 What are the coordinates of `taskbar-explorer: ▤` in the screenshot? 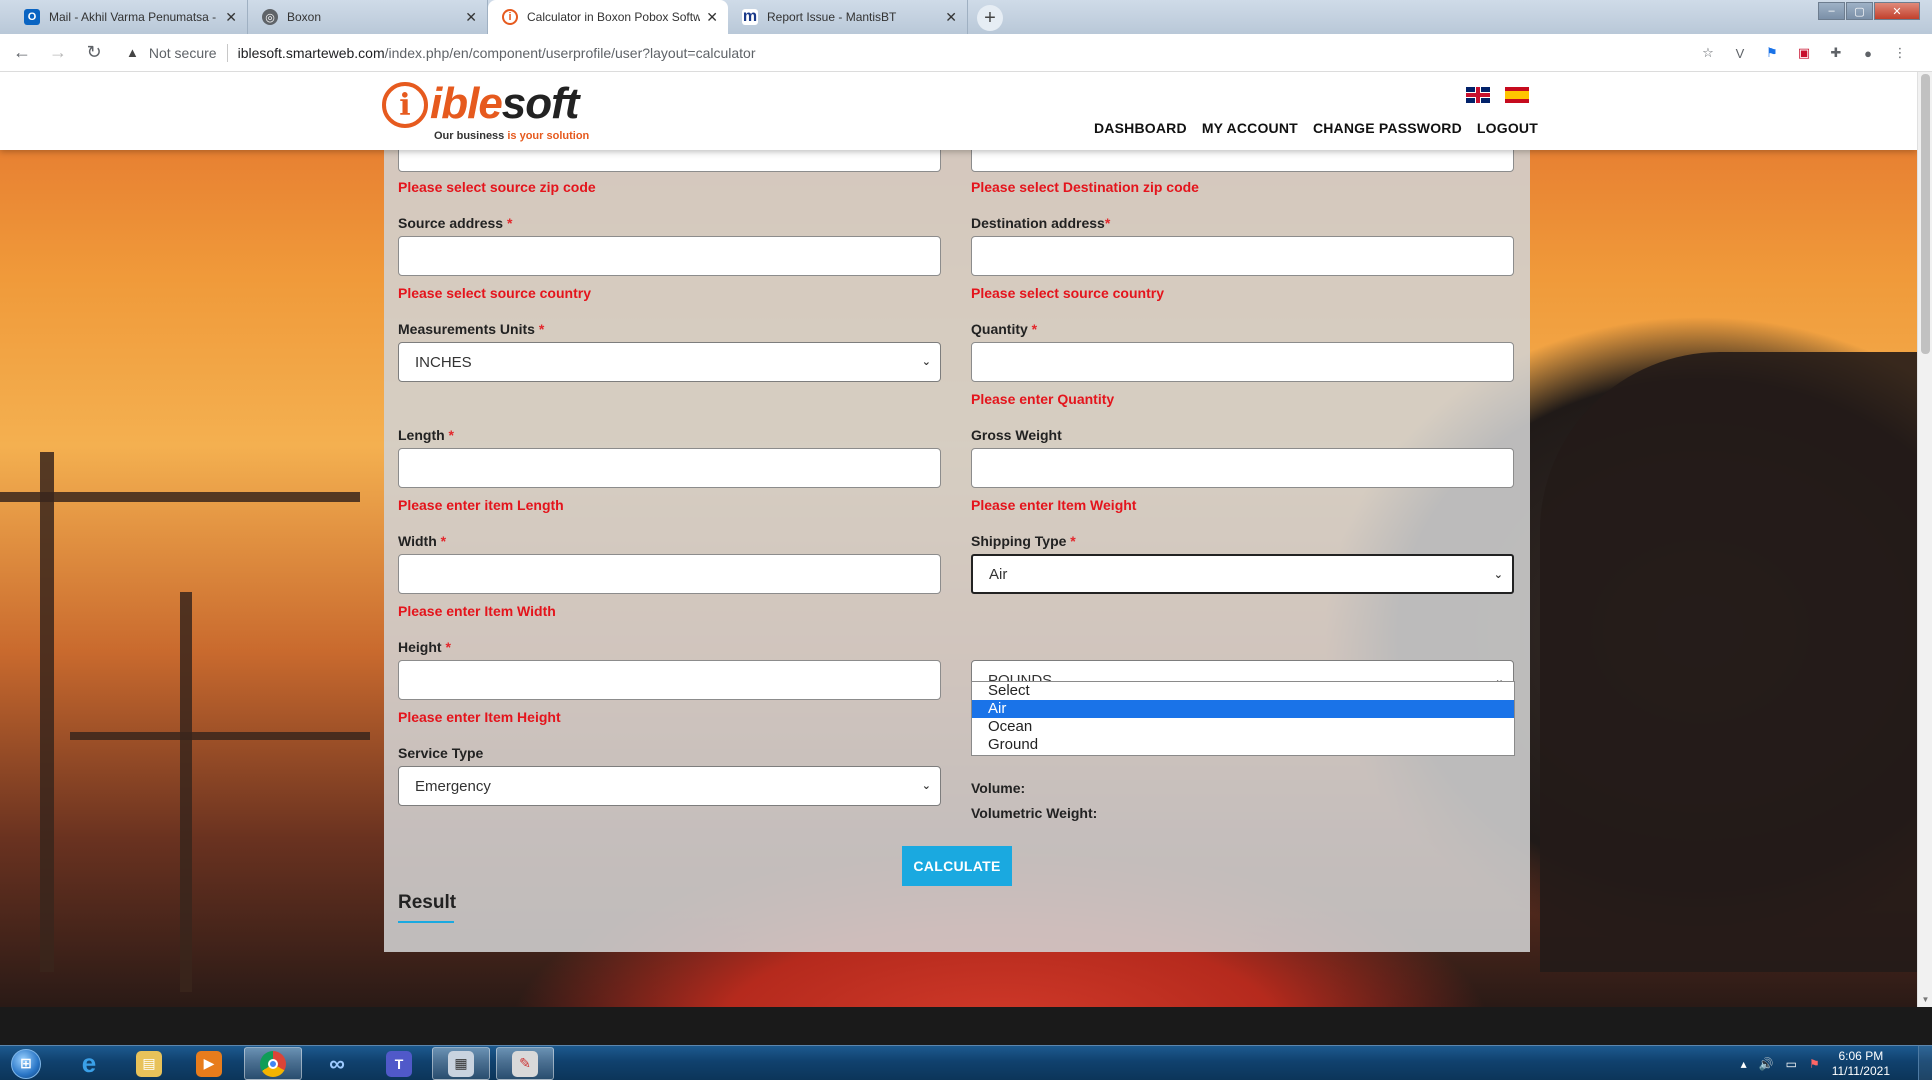 It's located at (149, 1063).